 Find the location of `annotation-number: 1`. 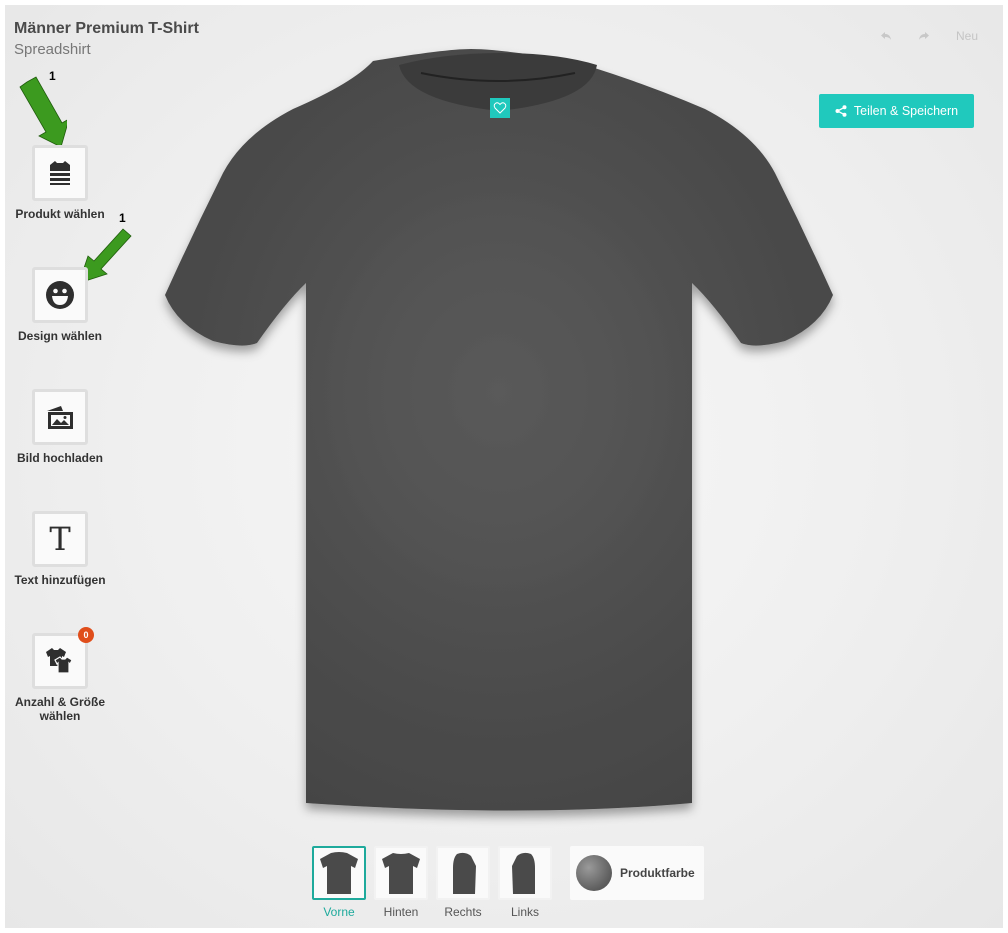

annotation-number: 1 is located at coordinates (122, 218).